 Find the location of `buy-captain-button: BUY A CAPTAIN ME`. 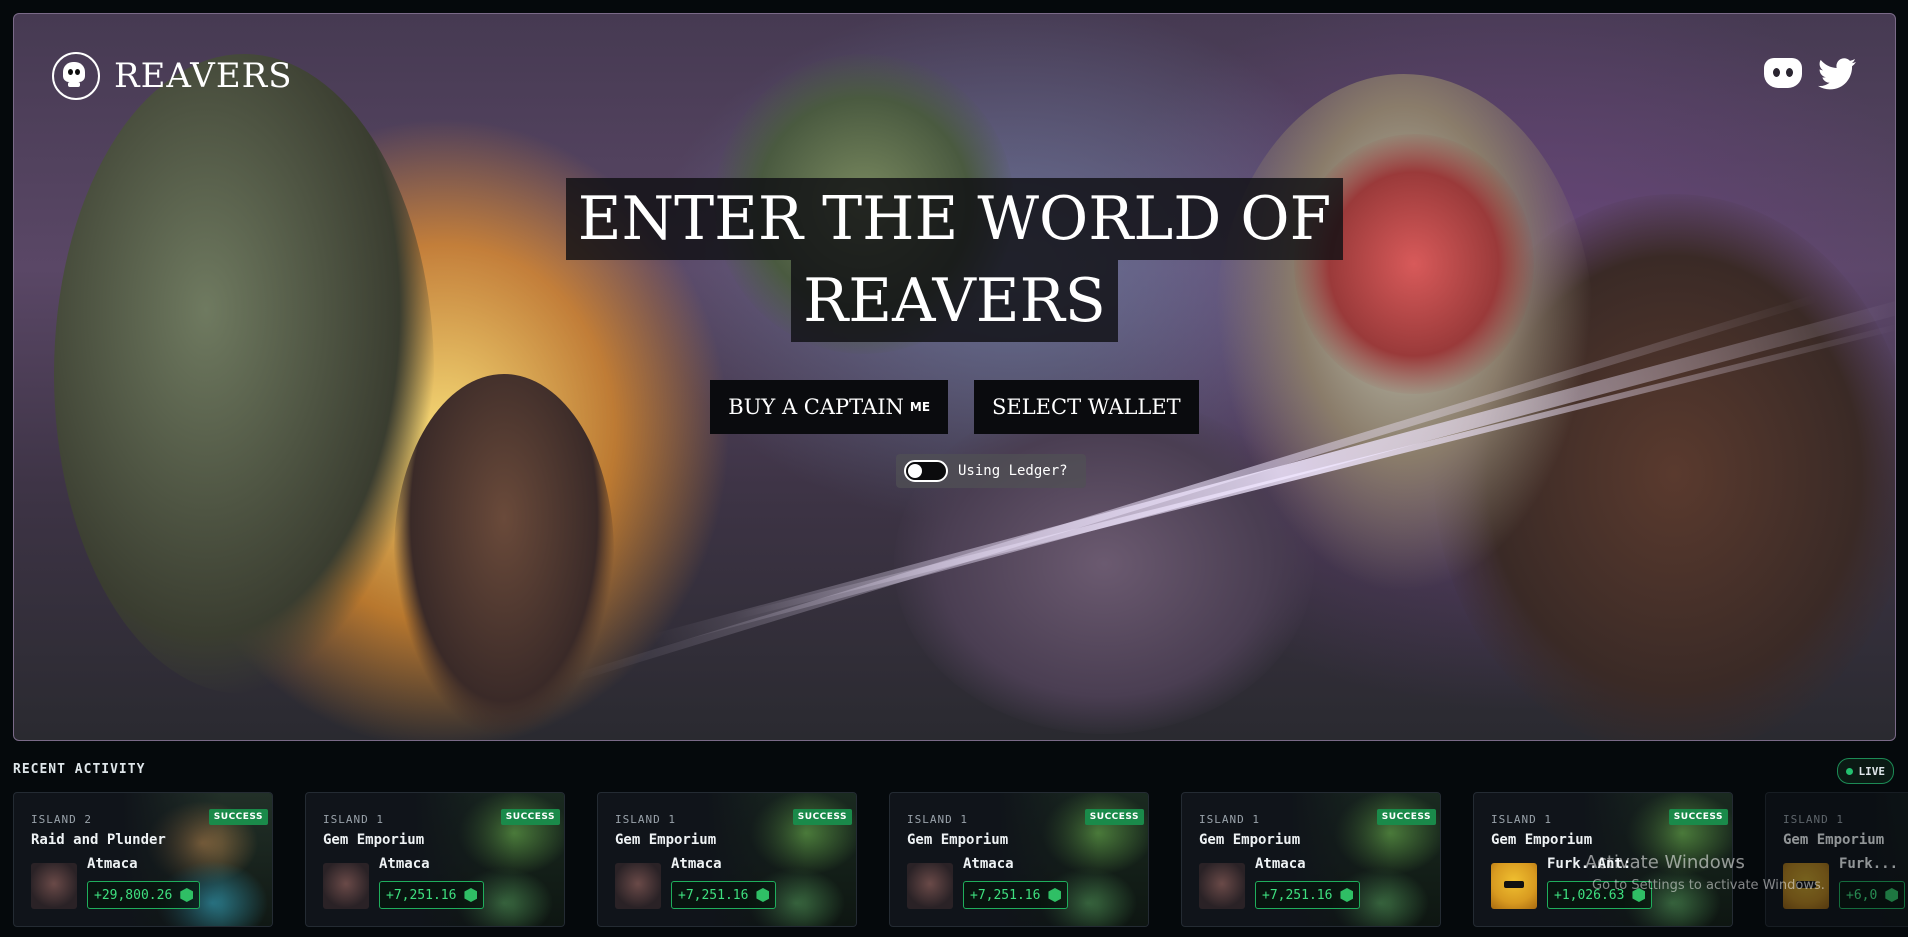

buy-captain-button: BUY A CAPTAIN ME is located at coordinates (829, 407).